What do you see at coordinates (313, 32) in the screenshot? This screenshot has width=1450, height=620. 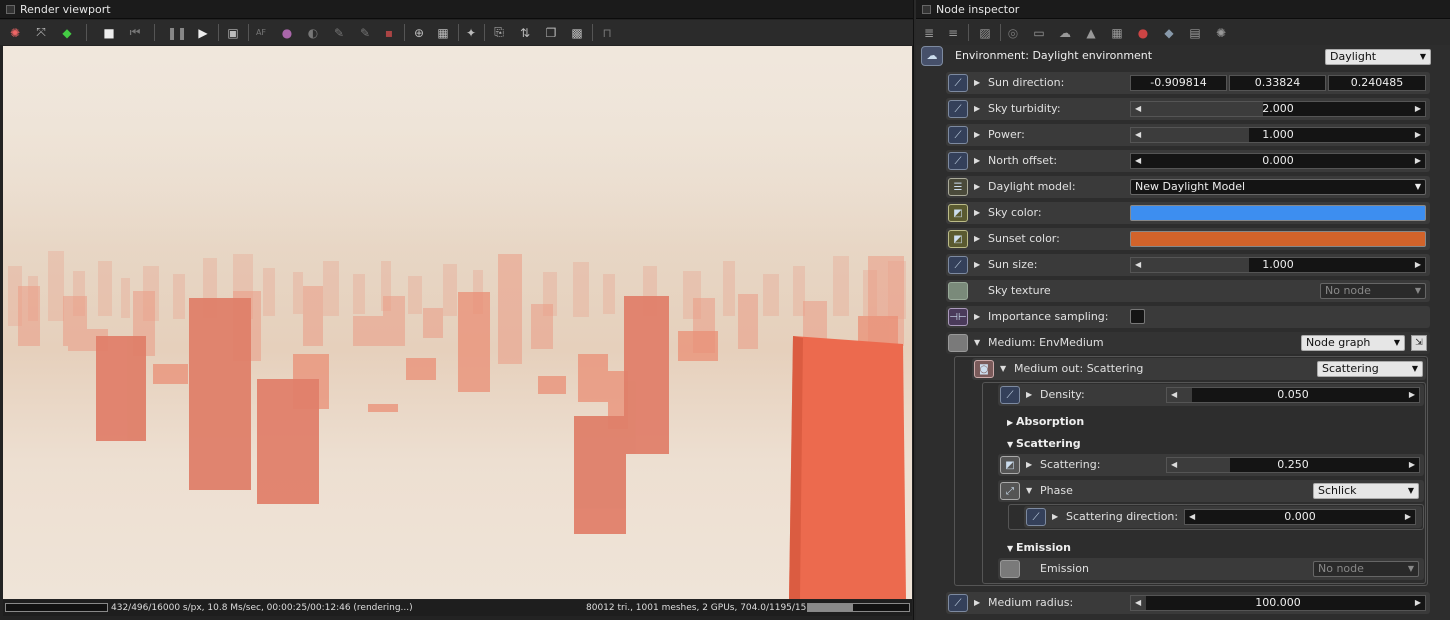 I see `white-balance-icon: ◐` at bounding box center [313, 32].